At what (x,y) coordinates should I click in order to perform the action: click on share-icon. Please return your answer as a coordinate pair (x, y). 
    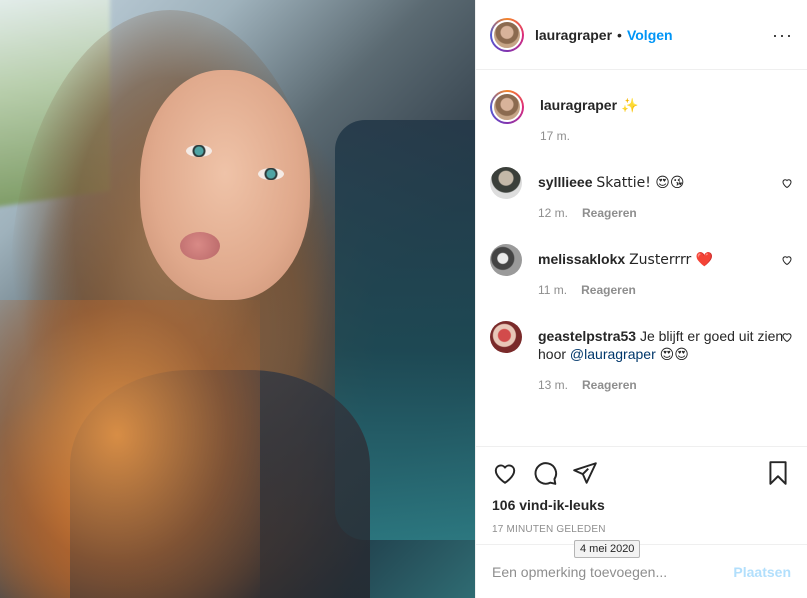
    Looking at the image, I should click on (585, 473).